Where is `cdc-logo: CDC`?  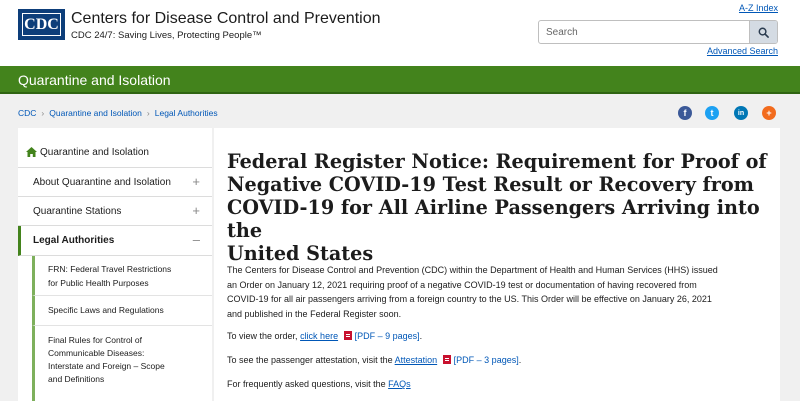 cdc-logo: CDC is located at coordinates (41, 24).